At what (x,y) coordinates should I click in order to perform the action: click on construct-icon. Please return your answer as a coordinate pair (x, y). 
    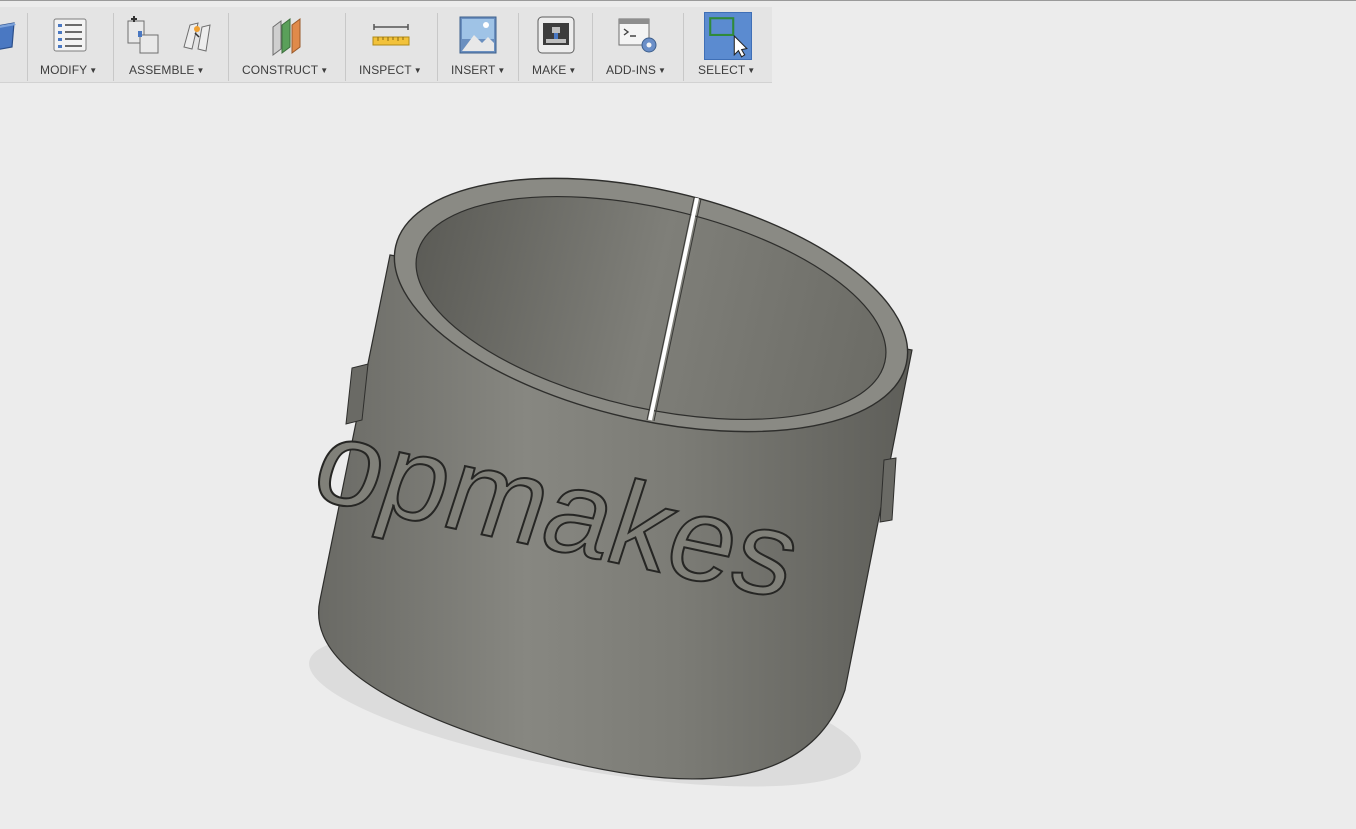
    Looking at the image, I should click on (287, 35).